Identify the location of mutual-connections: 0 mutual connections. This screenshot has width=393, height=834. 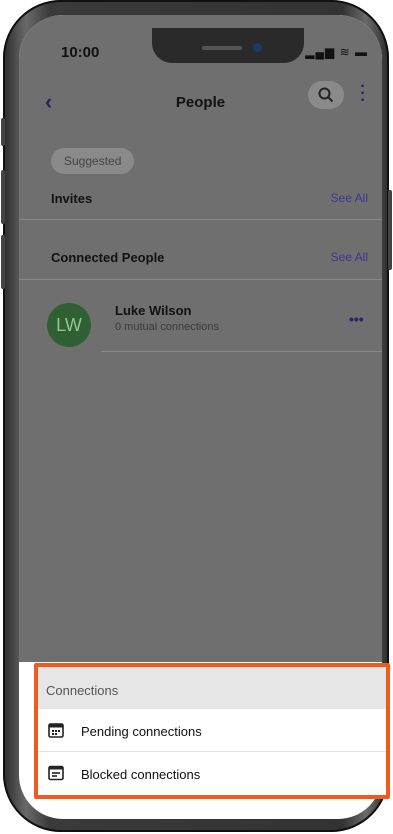
(167, 327).